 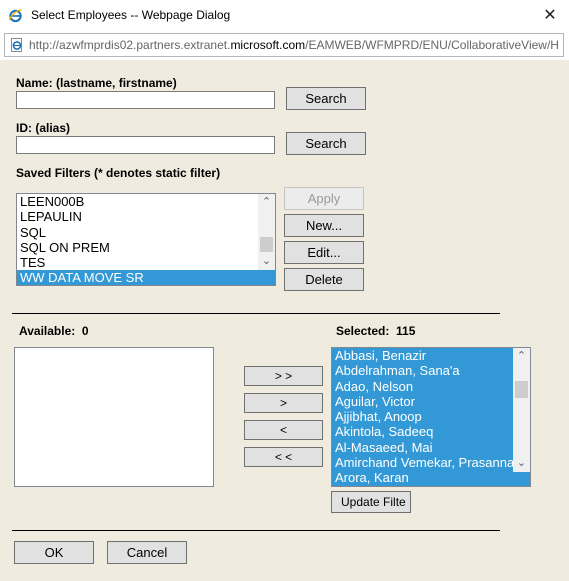 What do you see at coordinates (145, 100) in the screenshot?
I see `name-input` at bounding box center [145, 100].